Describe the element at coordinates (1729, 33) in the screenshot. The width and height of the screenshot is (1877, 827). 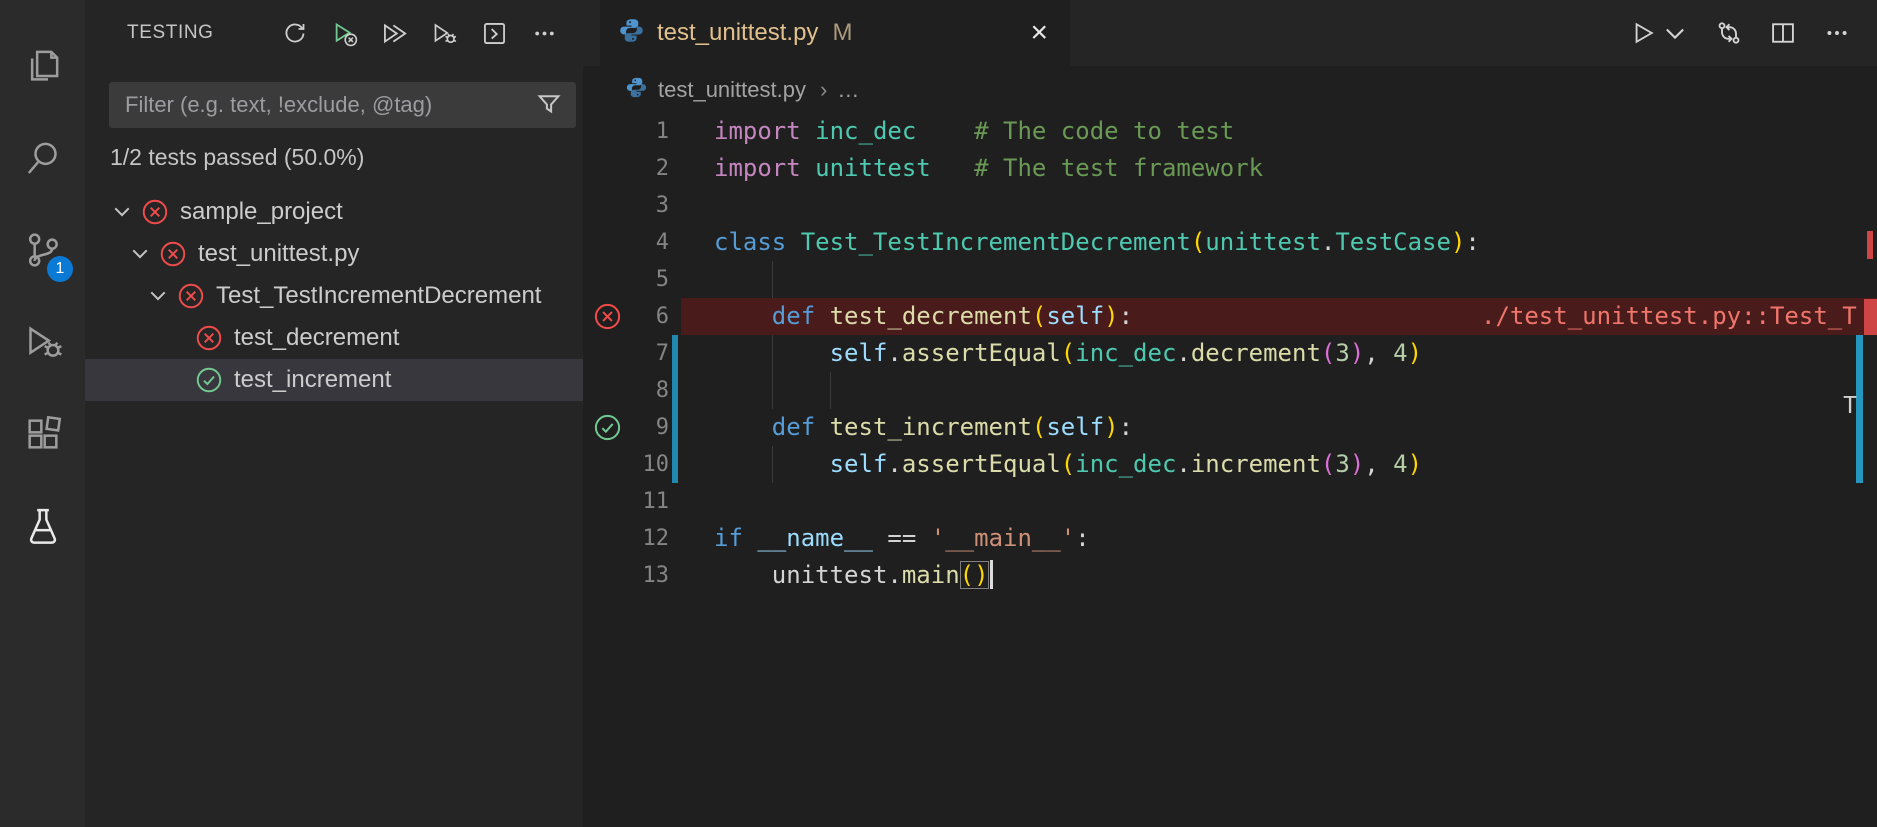
I see `open-changes-icon` at that location.